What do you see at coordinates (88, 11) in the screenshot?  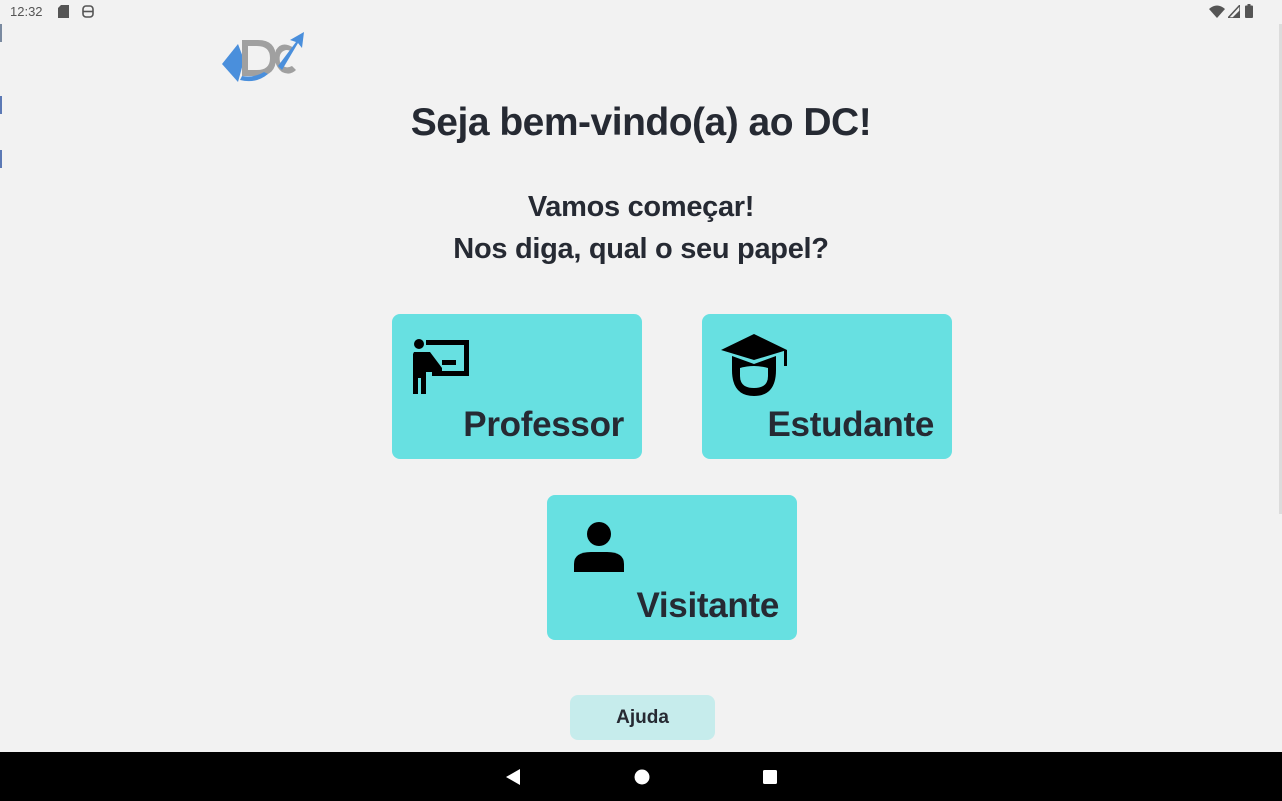 I see `app-notification-icon` at bounding box center [88, 11].